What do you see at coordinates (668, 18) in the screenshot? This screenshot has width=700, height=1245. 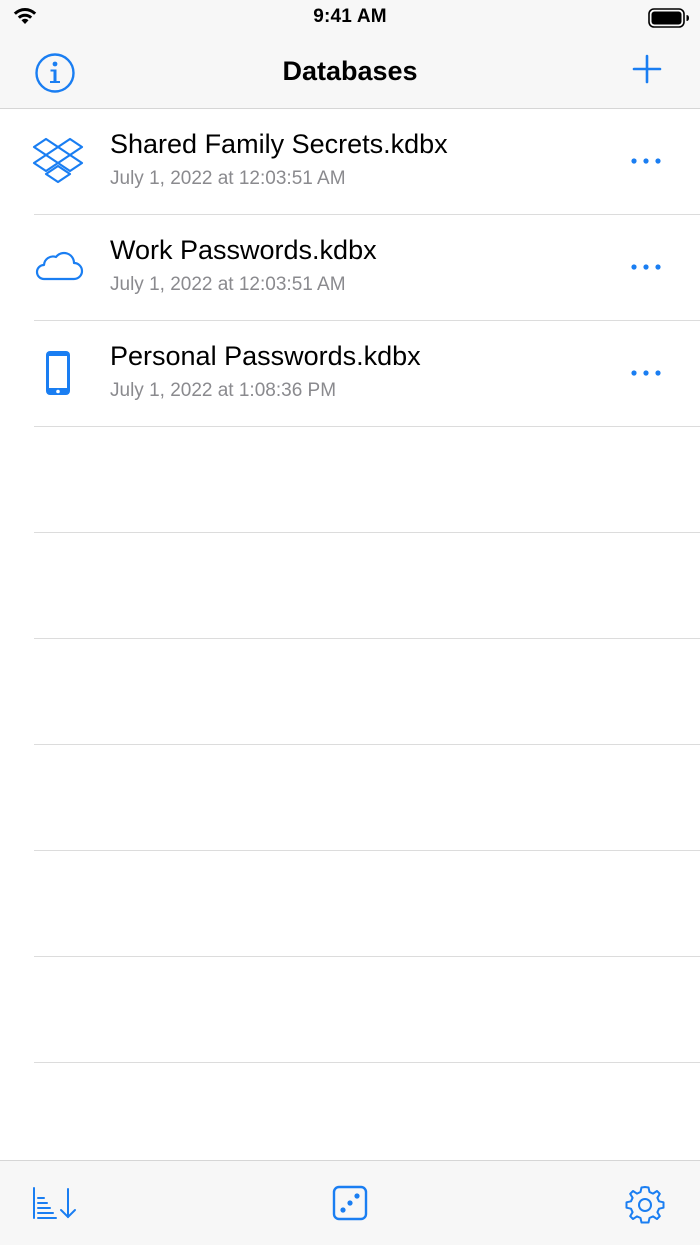 I see `battery-icon` at bounding box center [668, 18].